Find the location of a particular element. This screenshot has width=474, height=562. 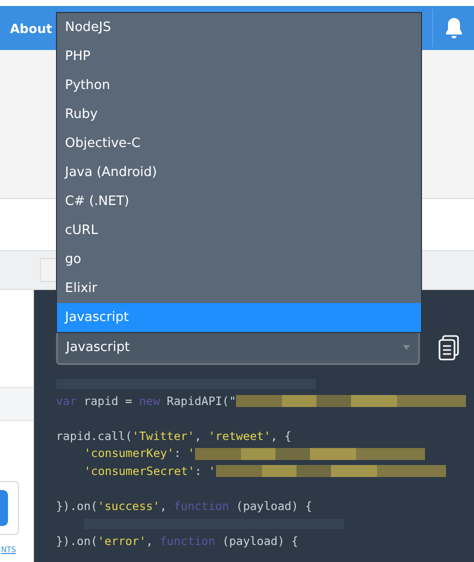

code-token: rapid.call( is located at coordinates (94, 436).